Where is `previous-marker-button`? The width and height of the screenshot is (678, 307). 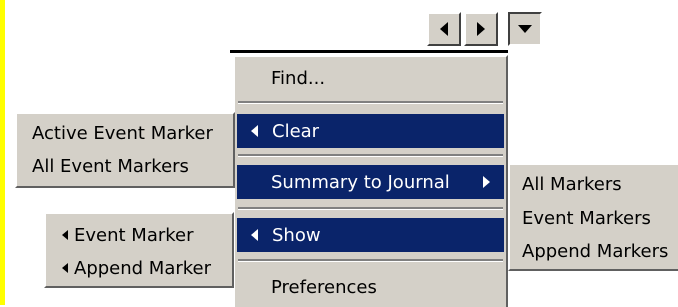
previous-marker-button is located at coordinates (444, 29).